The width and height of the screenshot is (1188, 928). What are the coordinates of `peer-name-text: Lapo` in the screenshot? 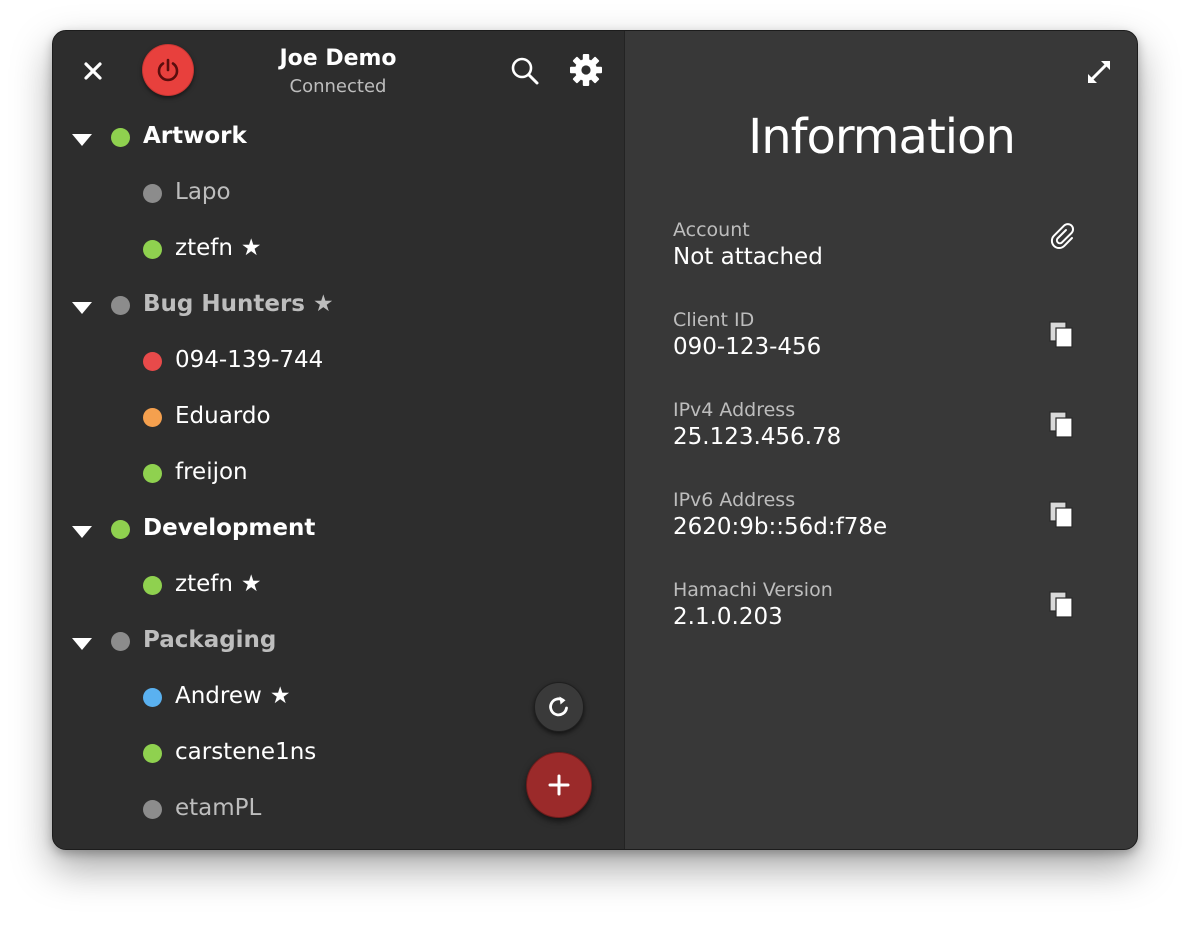 It's located at (203, 192).